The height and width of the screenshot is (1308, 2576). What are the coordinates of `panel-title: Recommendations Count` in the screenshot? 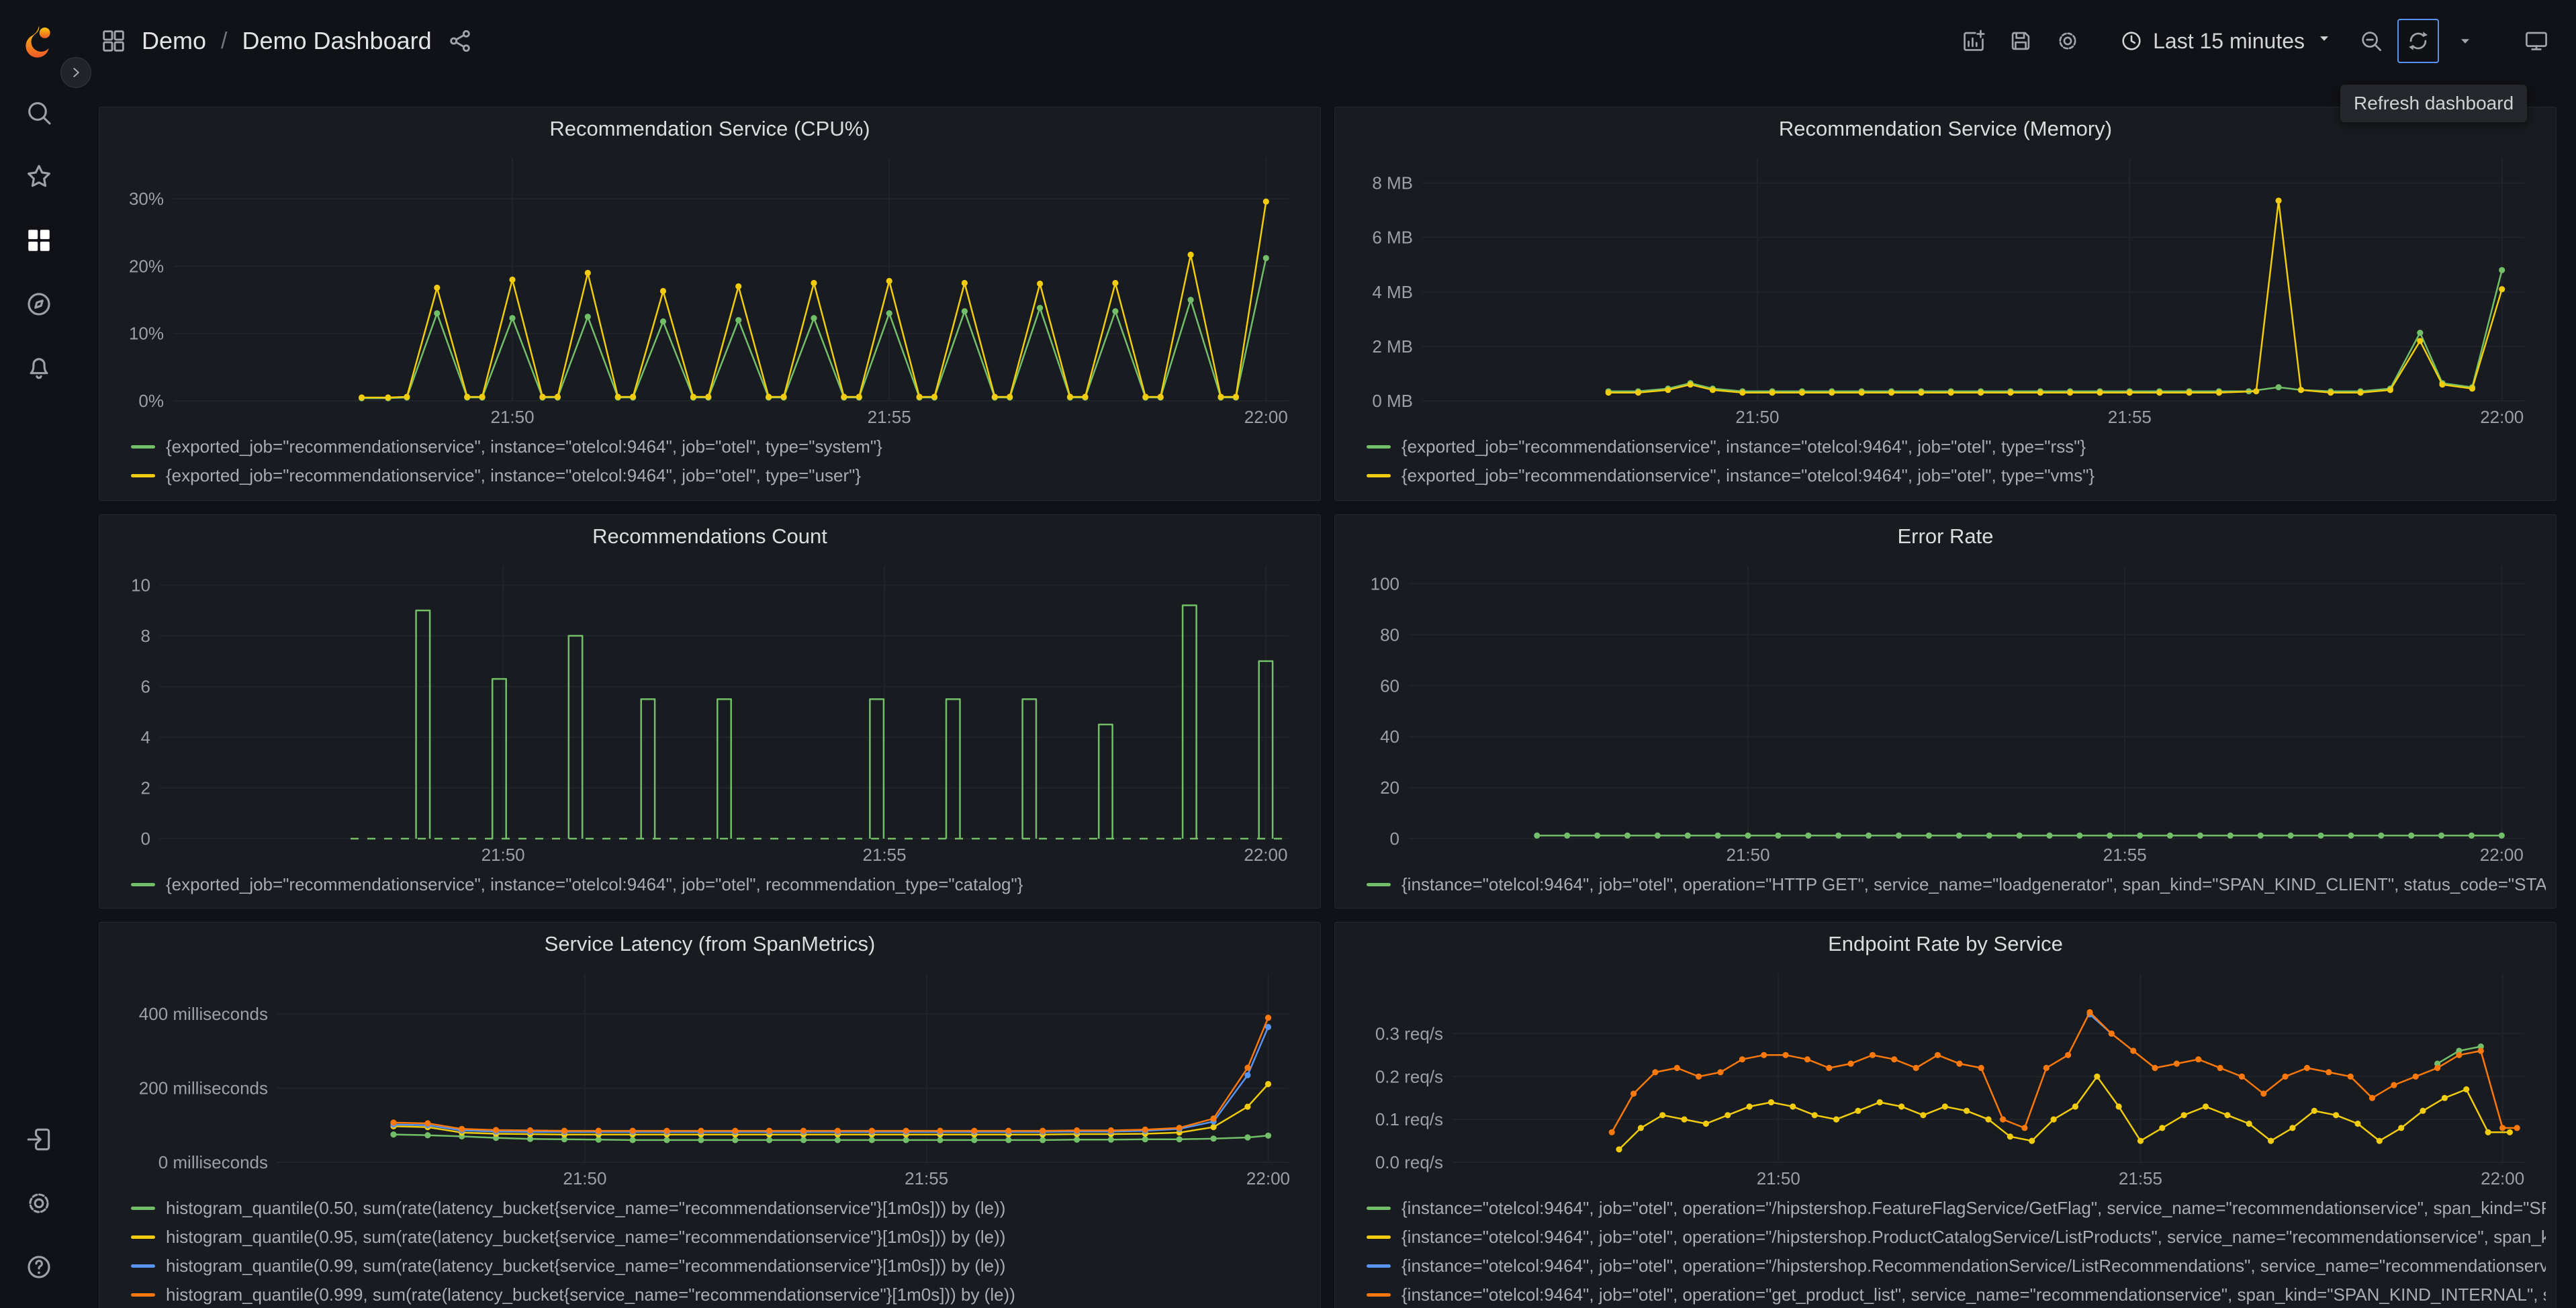 It's located at (709, 536).